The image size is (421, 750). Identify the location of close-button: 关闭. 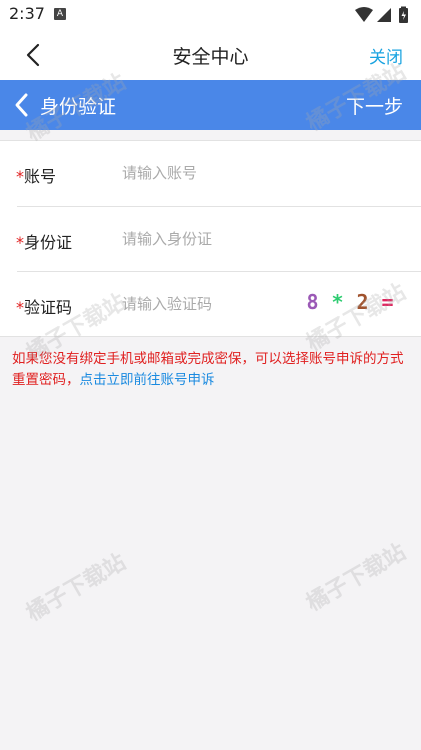
(386, 55).